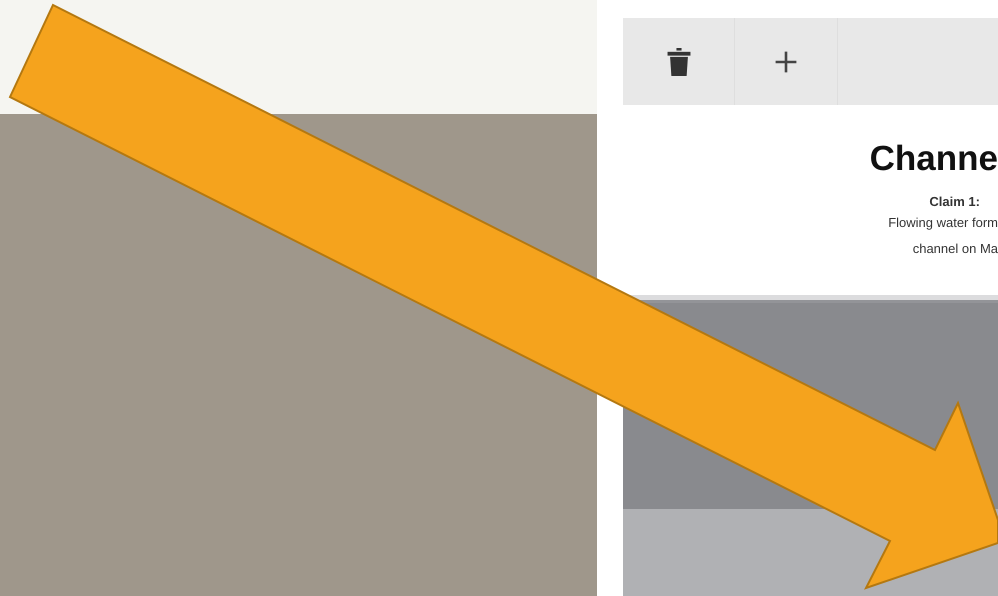  I want to click on card-title: Channe, so click(934, 158).